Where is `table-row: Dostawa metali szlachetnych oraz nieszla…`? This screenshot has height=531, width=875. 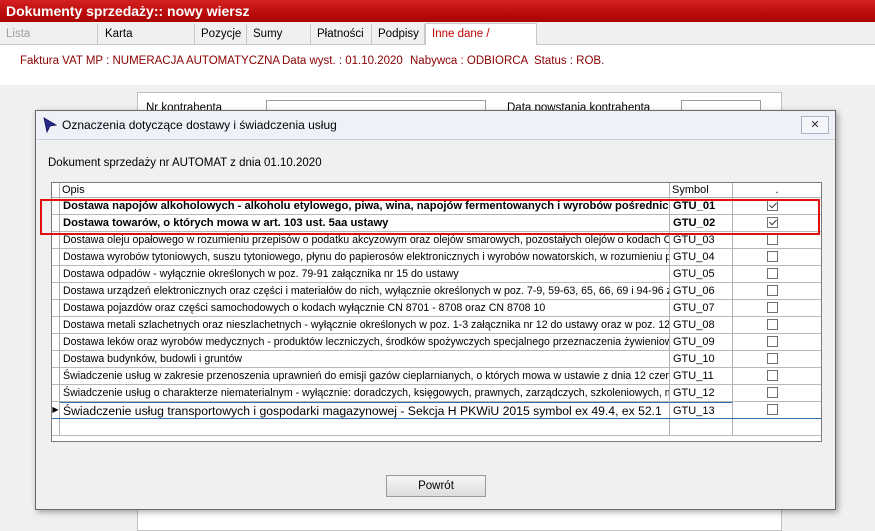
table-row: Dostawa metali szlachetnych oraz nieszla… is located at coordinates (436, 325).